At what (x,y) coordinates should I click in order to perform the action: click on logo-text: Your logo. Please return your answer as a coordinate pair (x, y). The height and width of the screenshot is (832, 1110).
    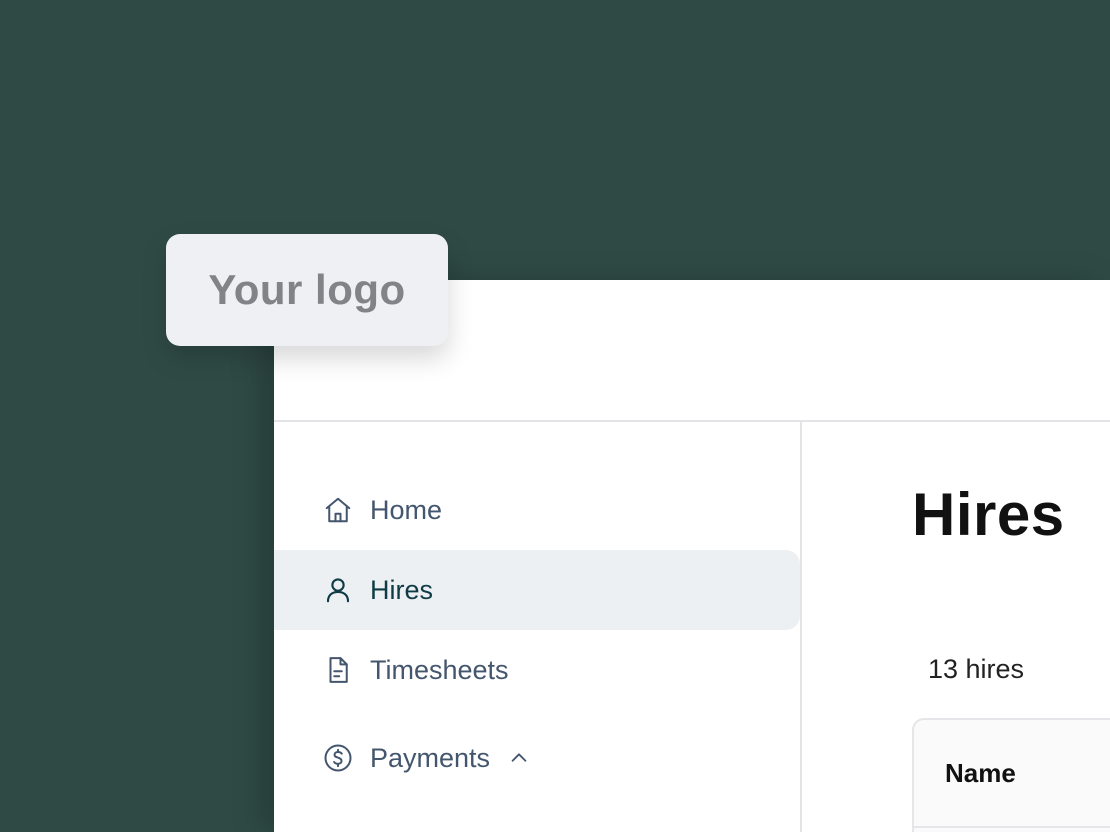
    Looking at the image, I should click on (307, 289).